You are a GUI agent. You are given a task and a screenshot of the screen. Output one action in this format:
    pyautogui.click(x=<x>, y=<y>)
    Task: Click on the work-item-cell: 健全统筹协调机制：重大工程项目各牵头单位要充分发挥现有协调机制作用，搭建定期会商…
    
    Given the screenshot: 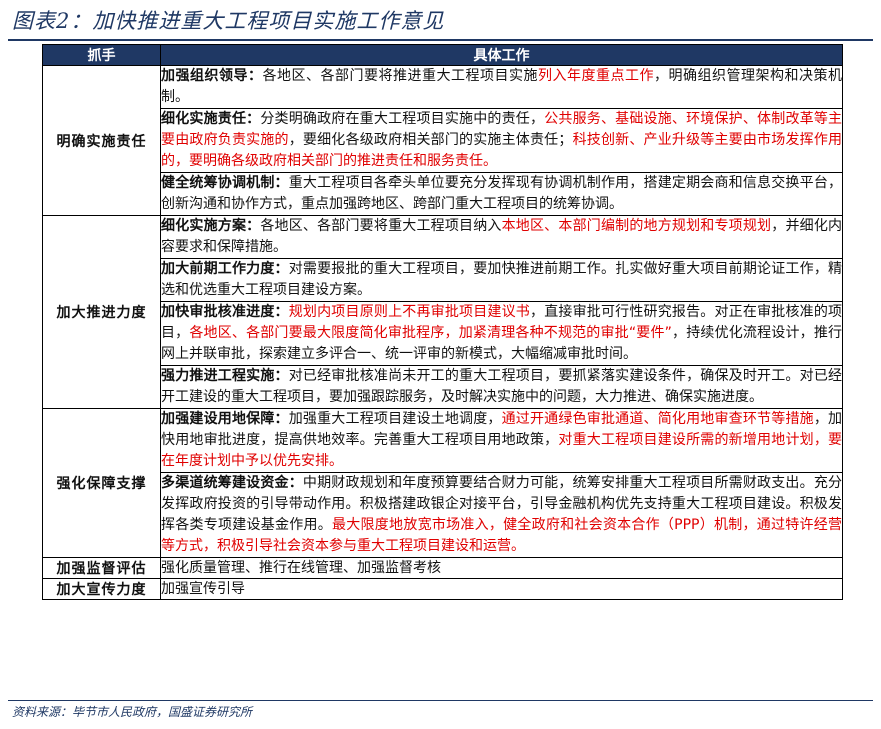 What is the action you would take?
    pyautogui.click(x=501, y=194)
    